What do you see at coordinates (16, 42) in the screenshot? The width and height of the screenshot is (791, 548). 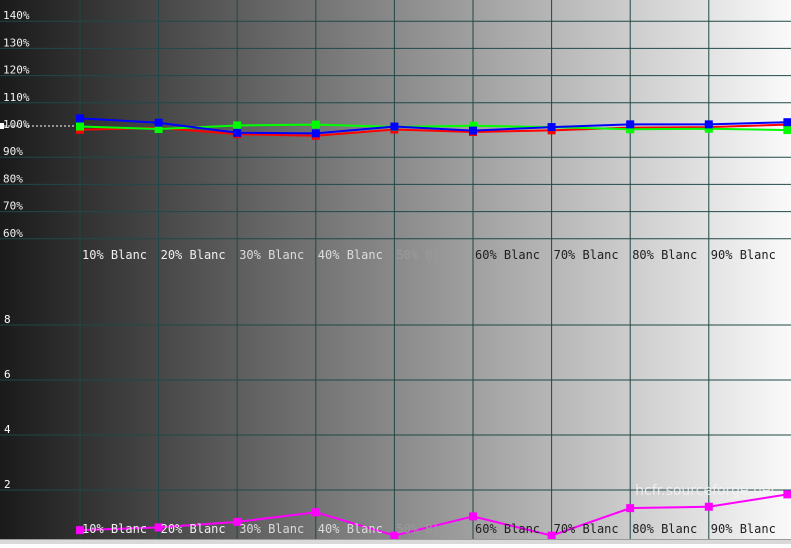 I see `y-tick-label: 130%` at bounding box center [16, 42].